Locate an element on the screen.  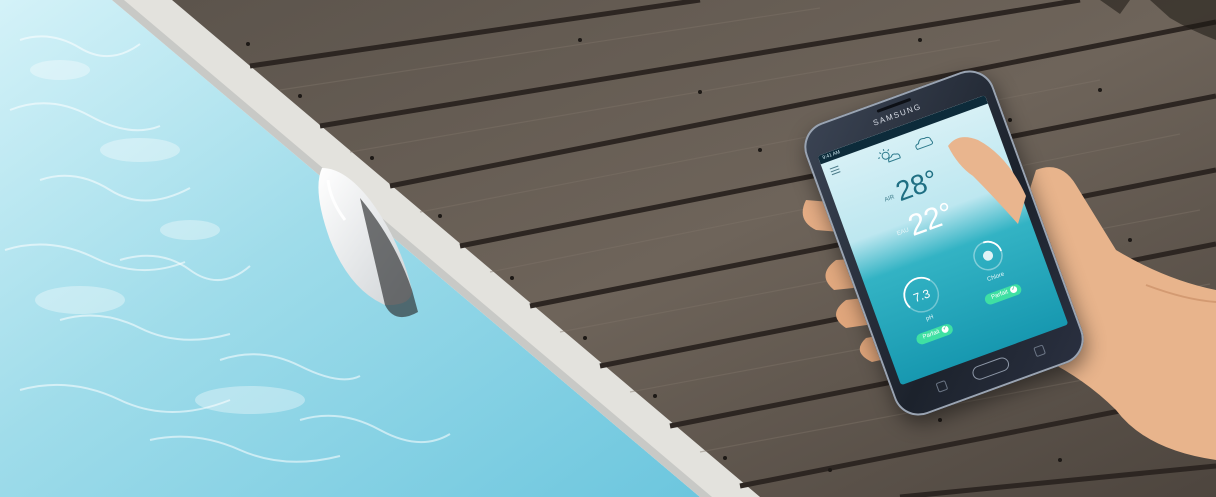
chlore-status-badge: Parfait✓ is located at coordinates (1003, 294).